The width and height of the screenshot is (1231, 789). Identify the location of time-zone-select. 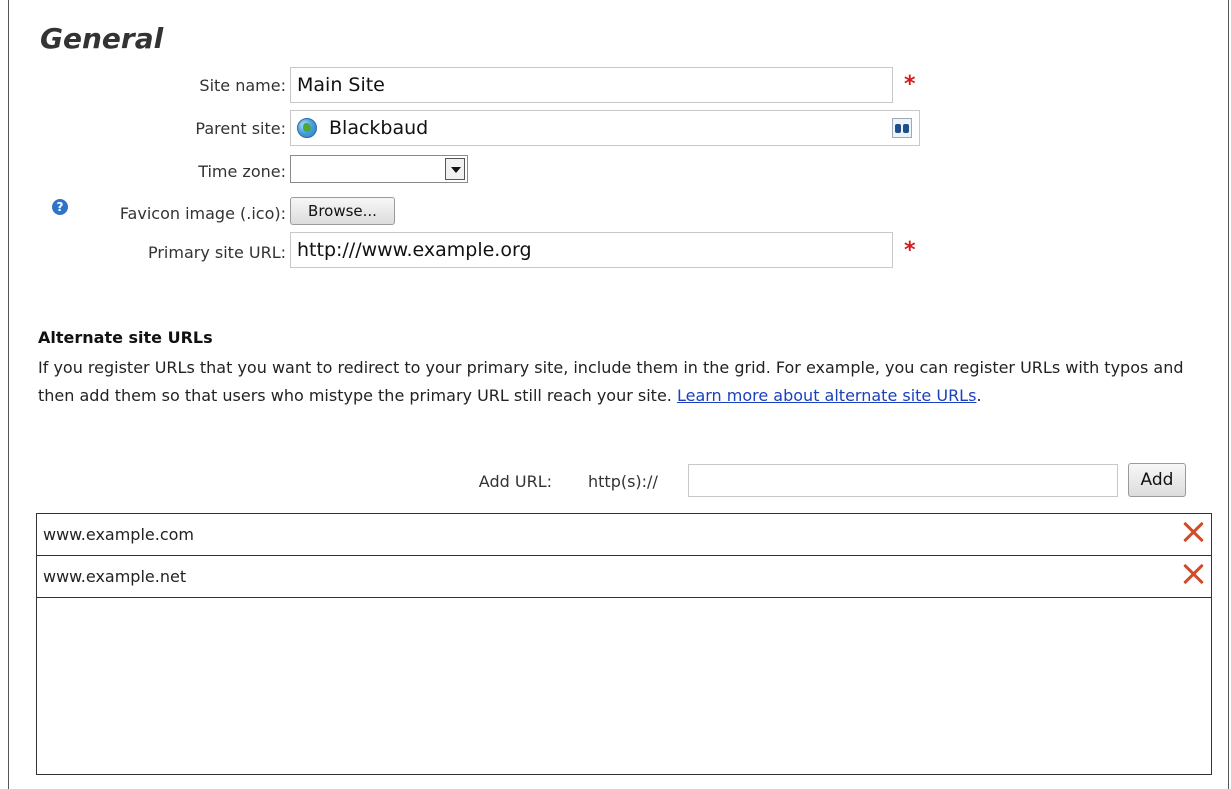
(379, 169).